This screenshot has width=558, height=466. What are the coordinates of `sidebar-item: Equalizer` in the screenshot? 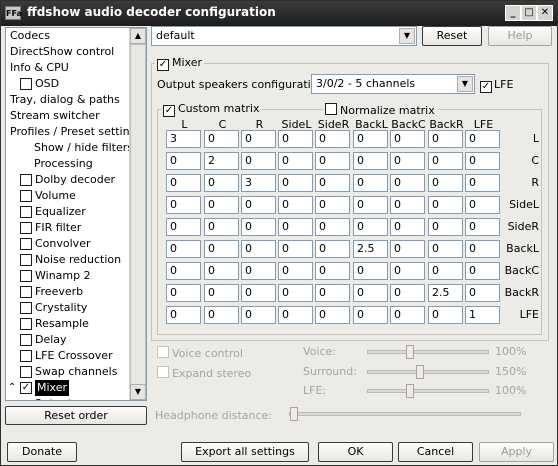 It's located at (68, 212).